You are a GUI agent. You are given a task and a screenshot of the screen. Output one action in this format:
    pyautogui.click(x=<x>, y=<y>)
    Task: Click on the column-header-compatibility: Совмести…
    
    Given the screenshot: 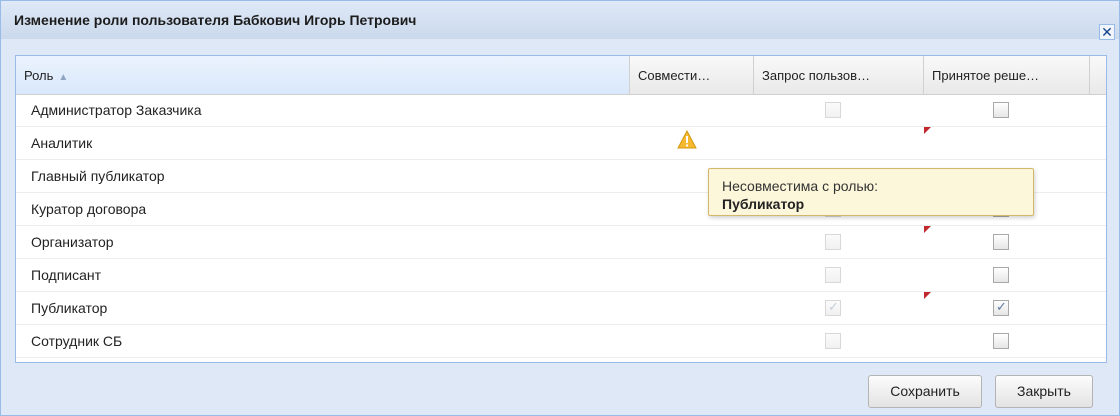 What is the action you would take?
    pyautogui.click(x=692, y=75)
    